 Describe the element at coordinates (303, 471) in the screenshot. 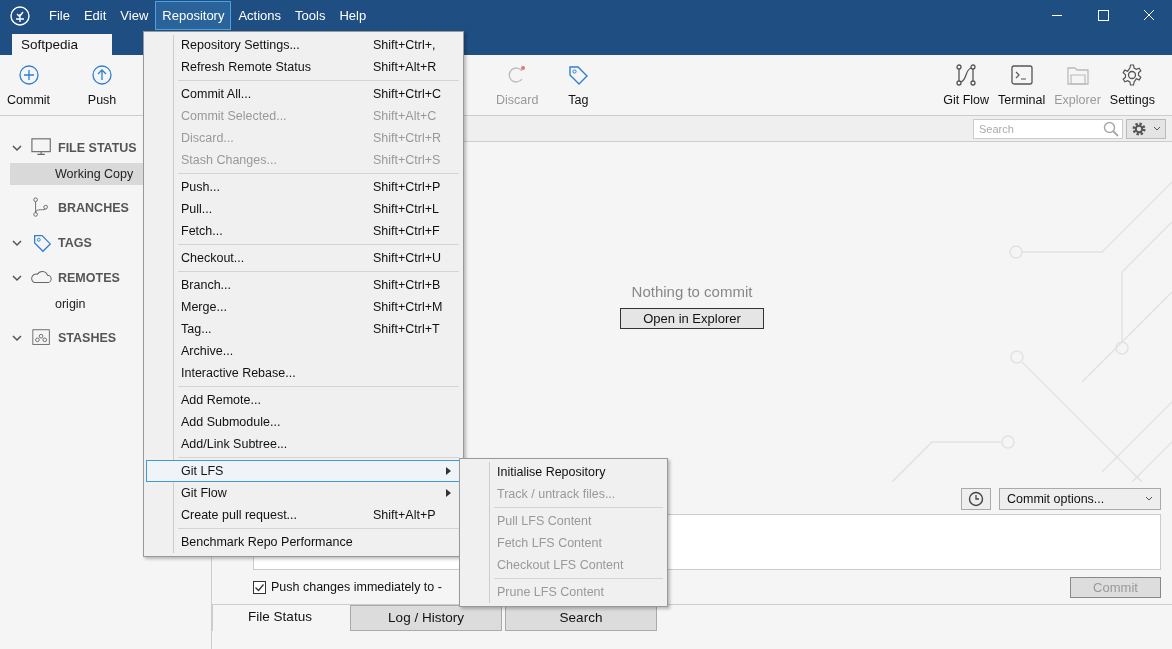

I see `menu-item: Git LFS` at that location.